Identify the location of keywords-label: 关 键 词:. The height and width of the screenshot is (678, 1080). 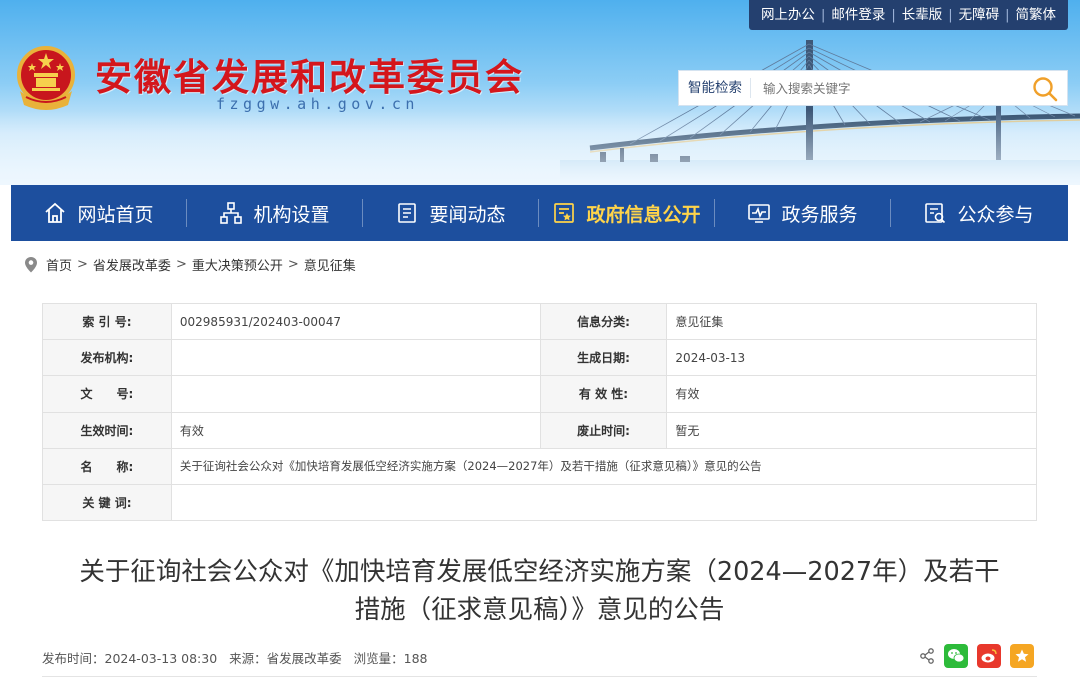
(107, 502).